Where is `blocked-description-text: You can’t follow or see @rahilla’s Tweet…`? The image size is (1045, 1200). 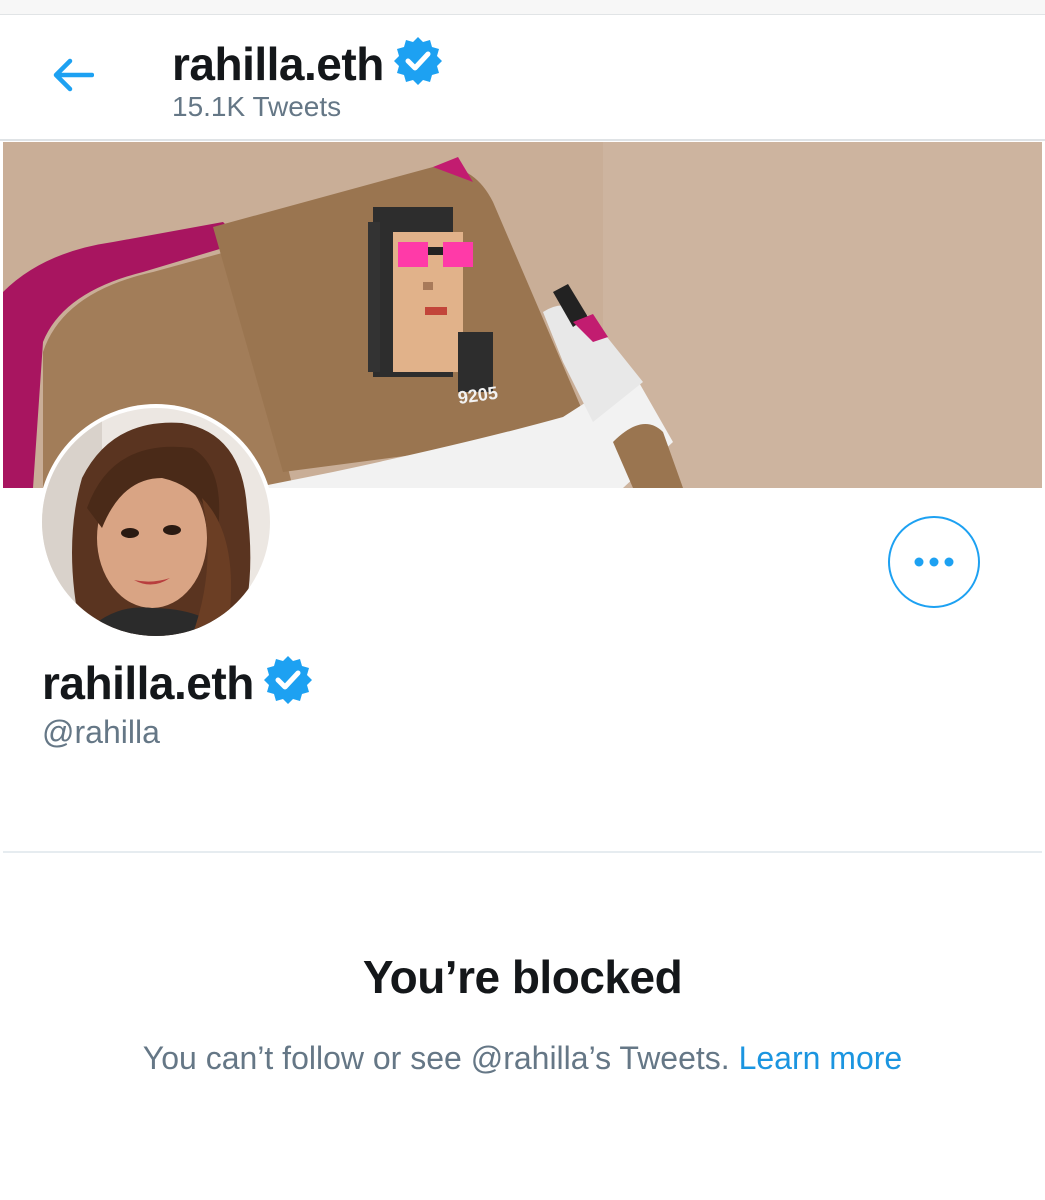
blocked-description-text: You can’t follow or see @rahilla’s Tweet… is located at coordinates (440, 1058).